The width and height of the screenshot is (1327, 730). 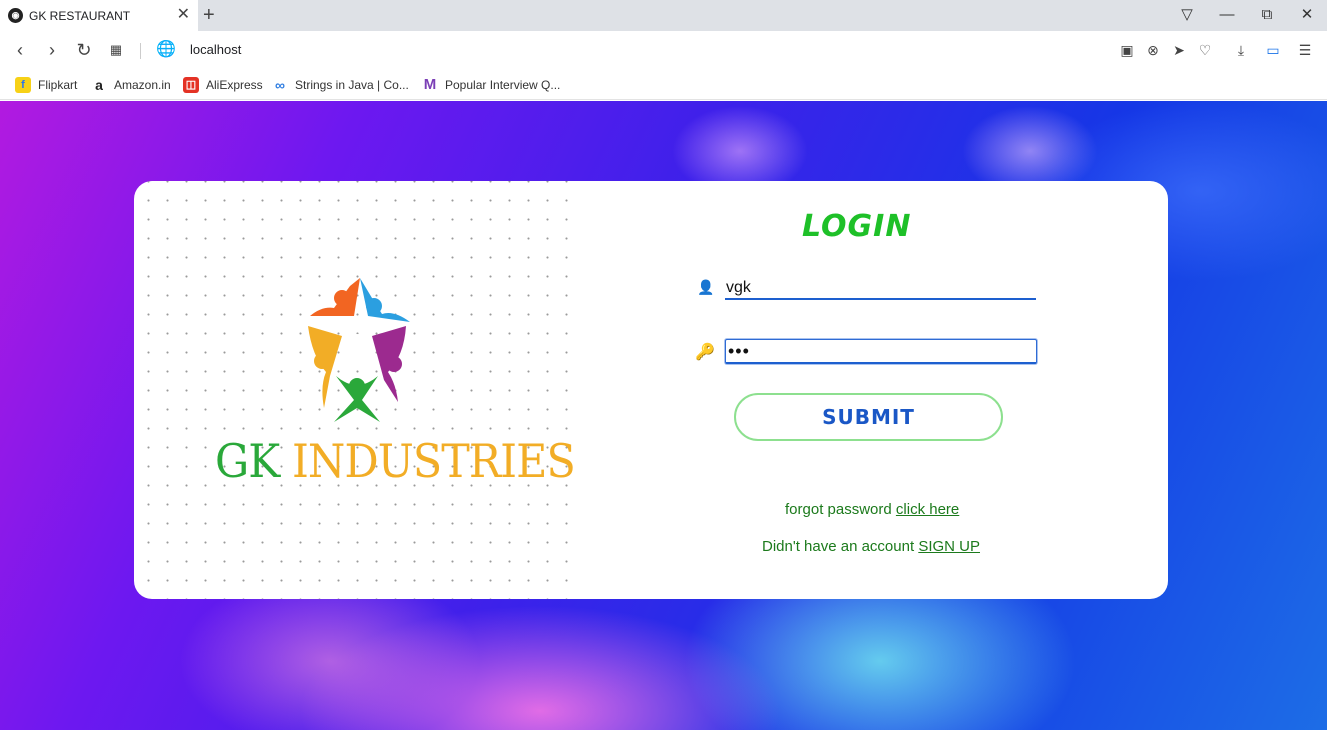 What do you see at coordinates (215, 49) in the screenshot?
I see `address-bar: localhost` at bounding box center [215, 49].